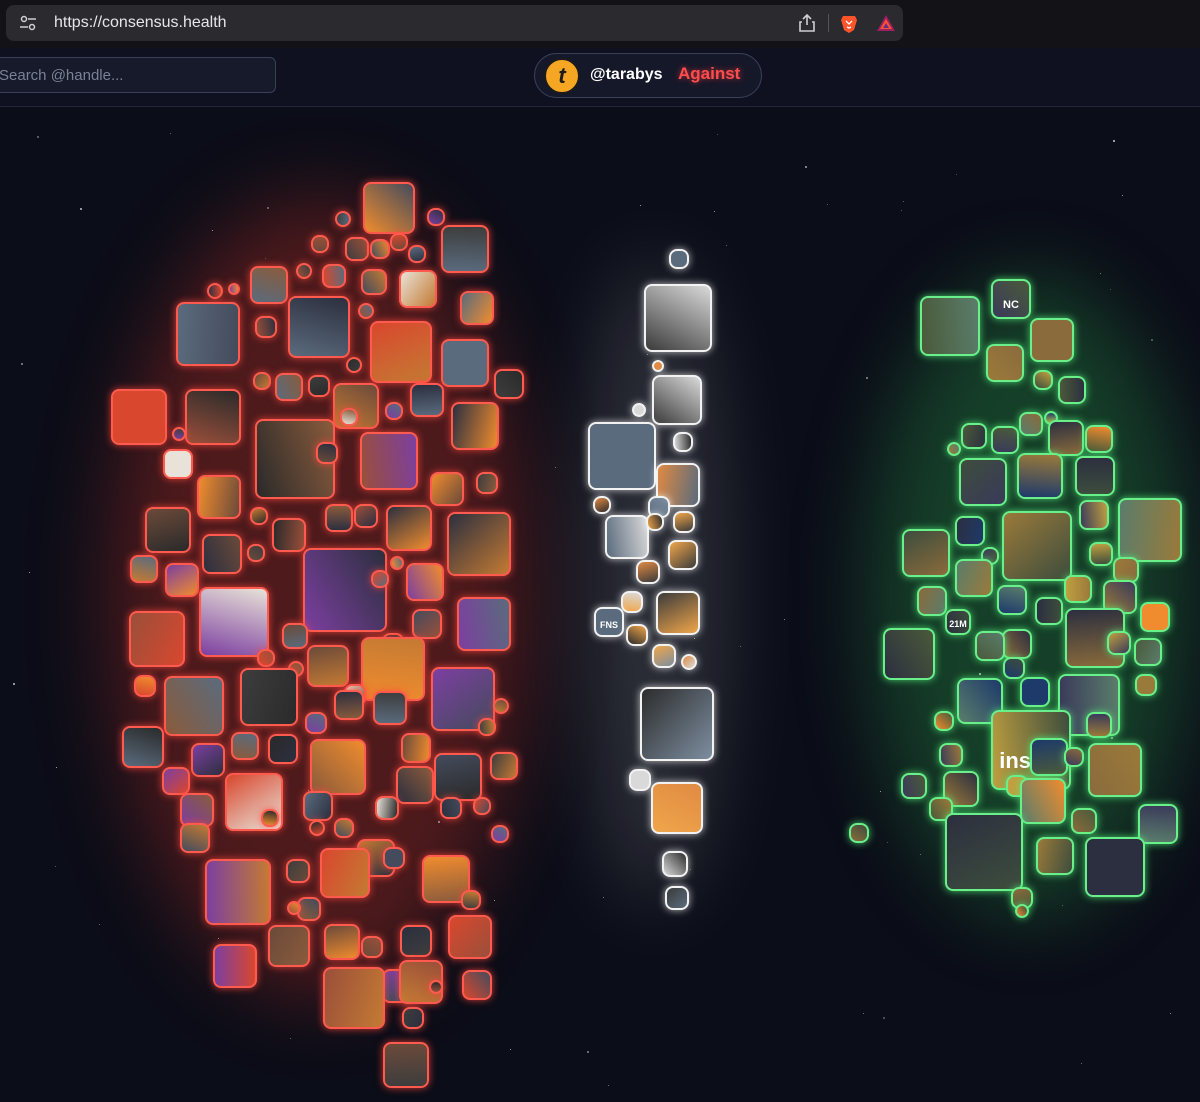 The height and width of the screenshot is (1102, 1200). What do you see at coordinates (28, 23) in the screenshot?
I see `site-settings-icon` at bounding box center [28, 23].